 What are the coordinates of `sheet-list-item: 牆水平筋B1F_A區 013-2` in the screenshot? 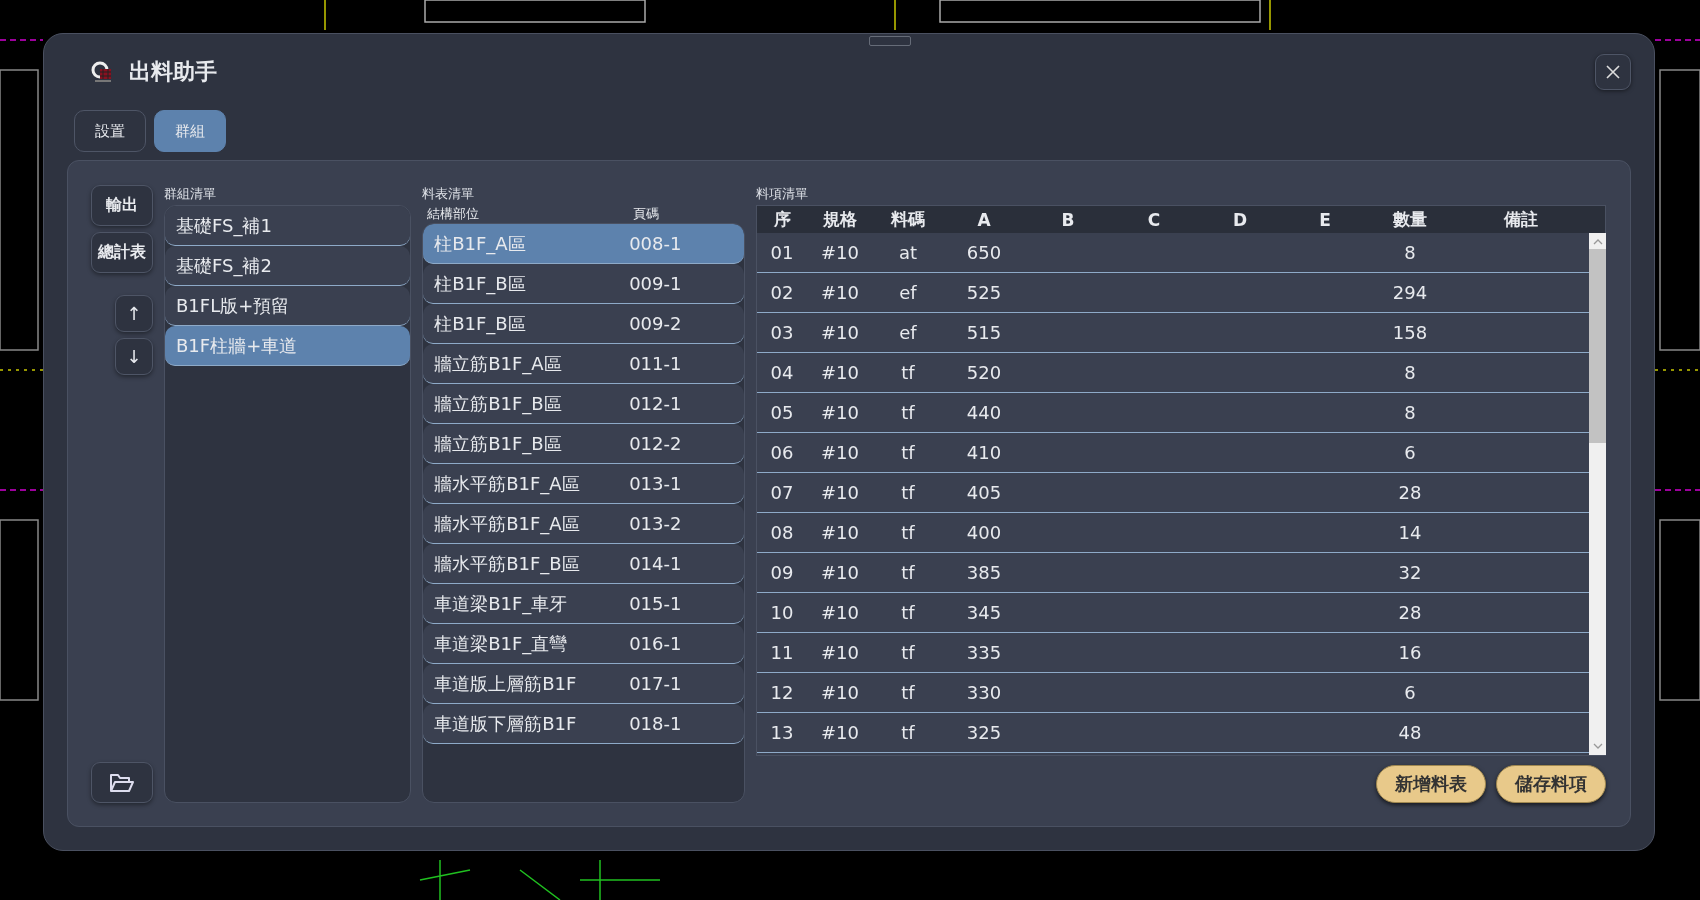 It's located at (583, 524).